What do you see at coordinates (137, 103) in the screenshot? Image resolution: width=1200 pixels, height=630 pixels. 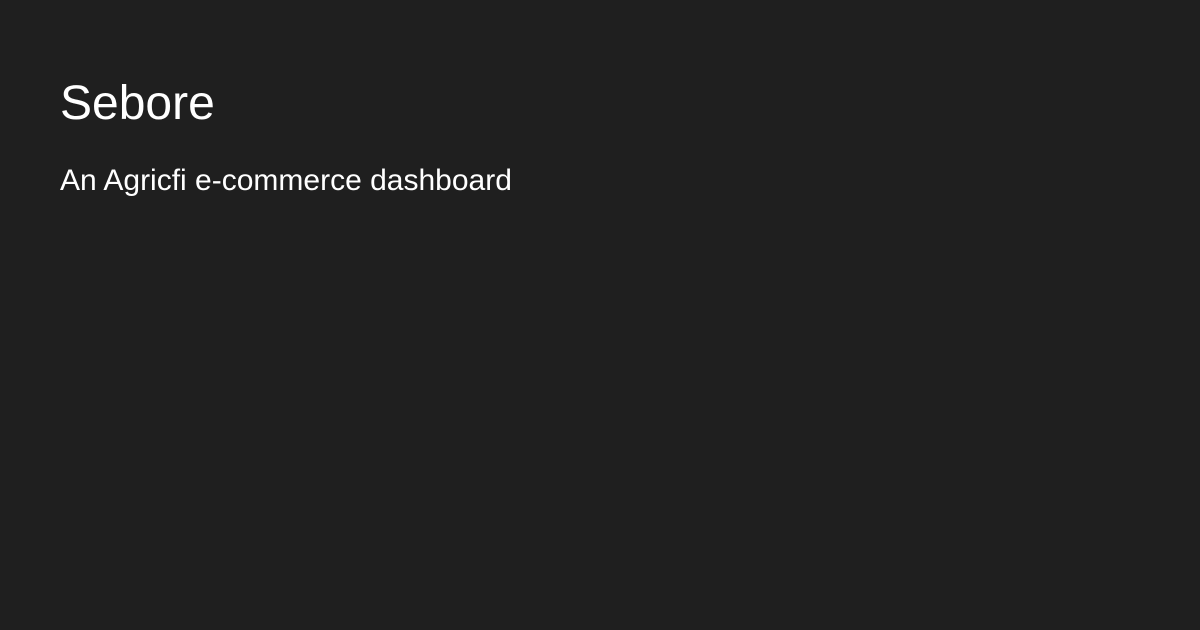 I see `page-title: Sebore` at bounding box center [137, 103].